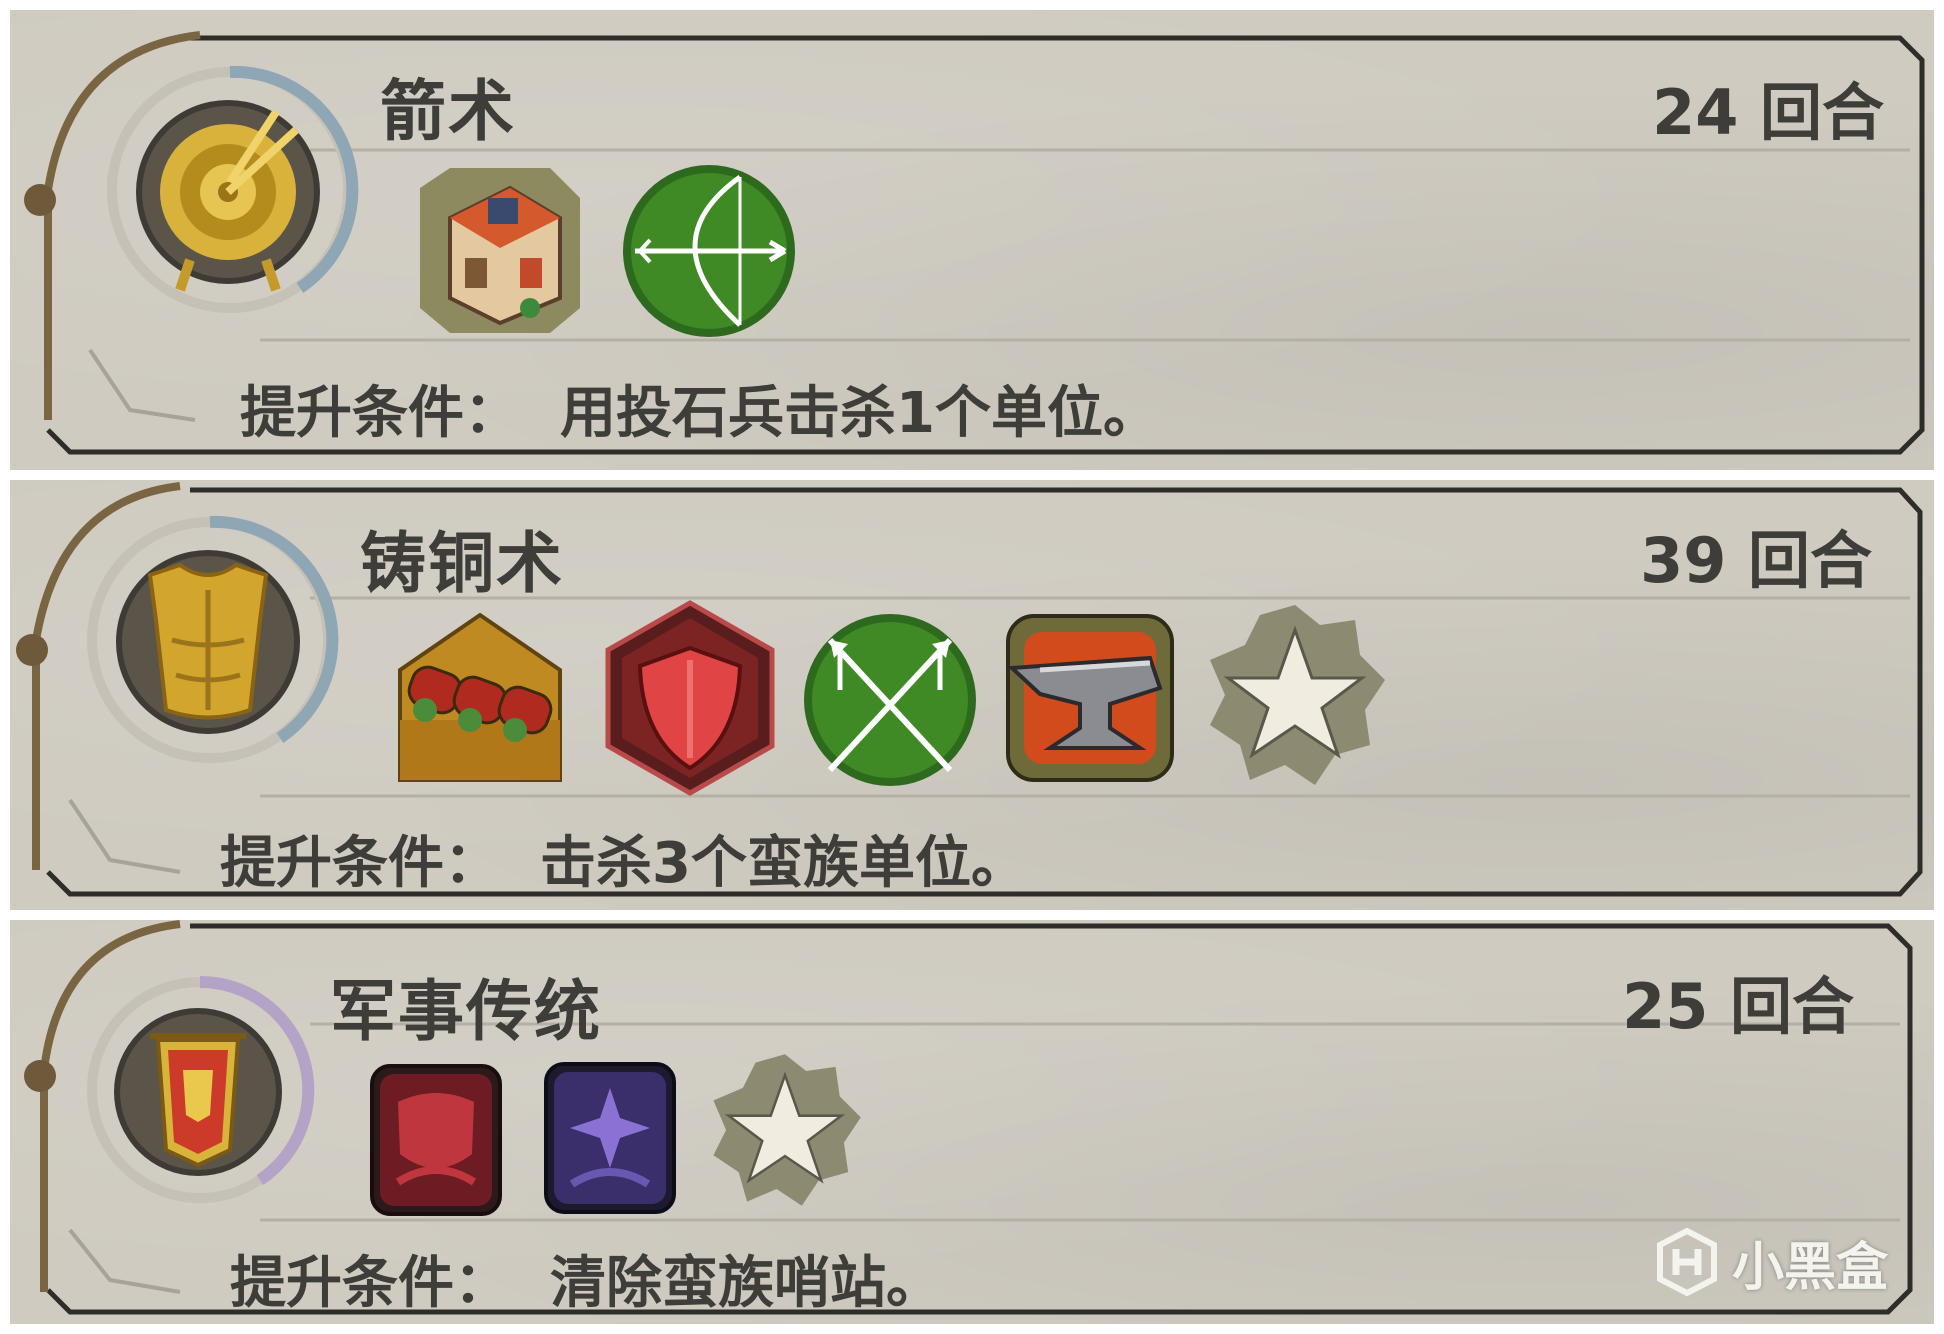 The image size is (1944, 1334). I want to click on turns-remaining: 25 回合, so click(1738, 1006).